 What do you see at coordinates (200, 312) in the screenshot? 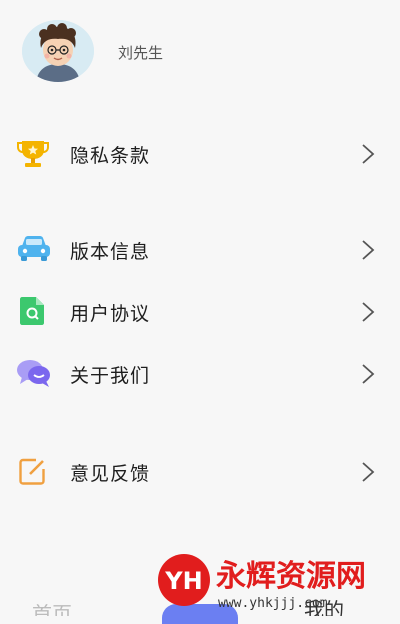
I see `menu-item-agreement: 用户协议` at bounding box center [200, 312].